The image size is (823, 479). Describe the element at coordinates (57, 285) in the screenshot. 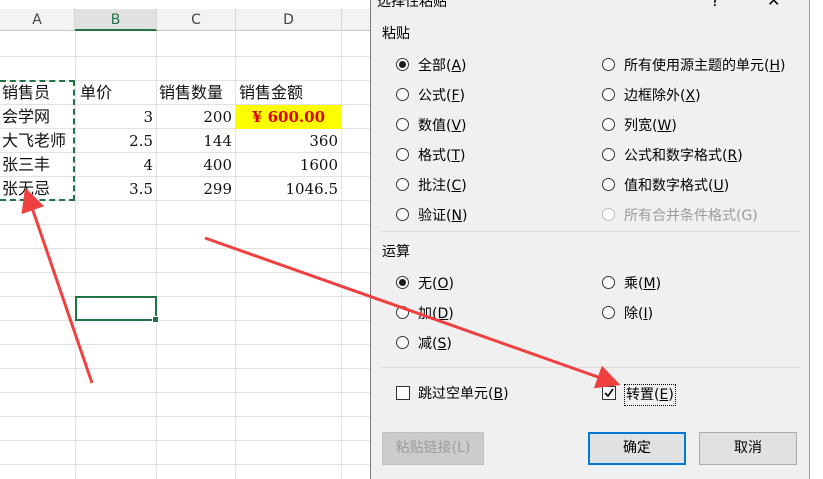

I see `arrow-to-source-range` at that location.